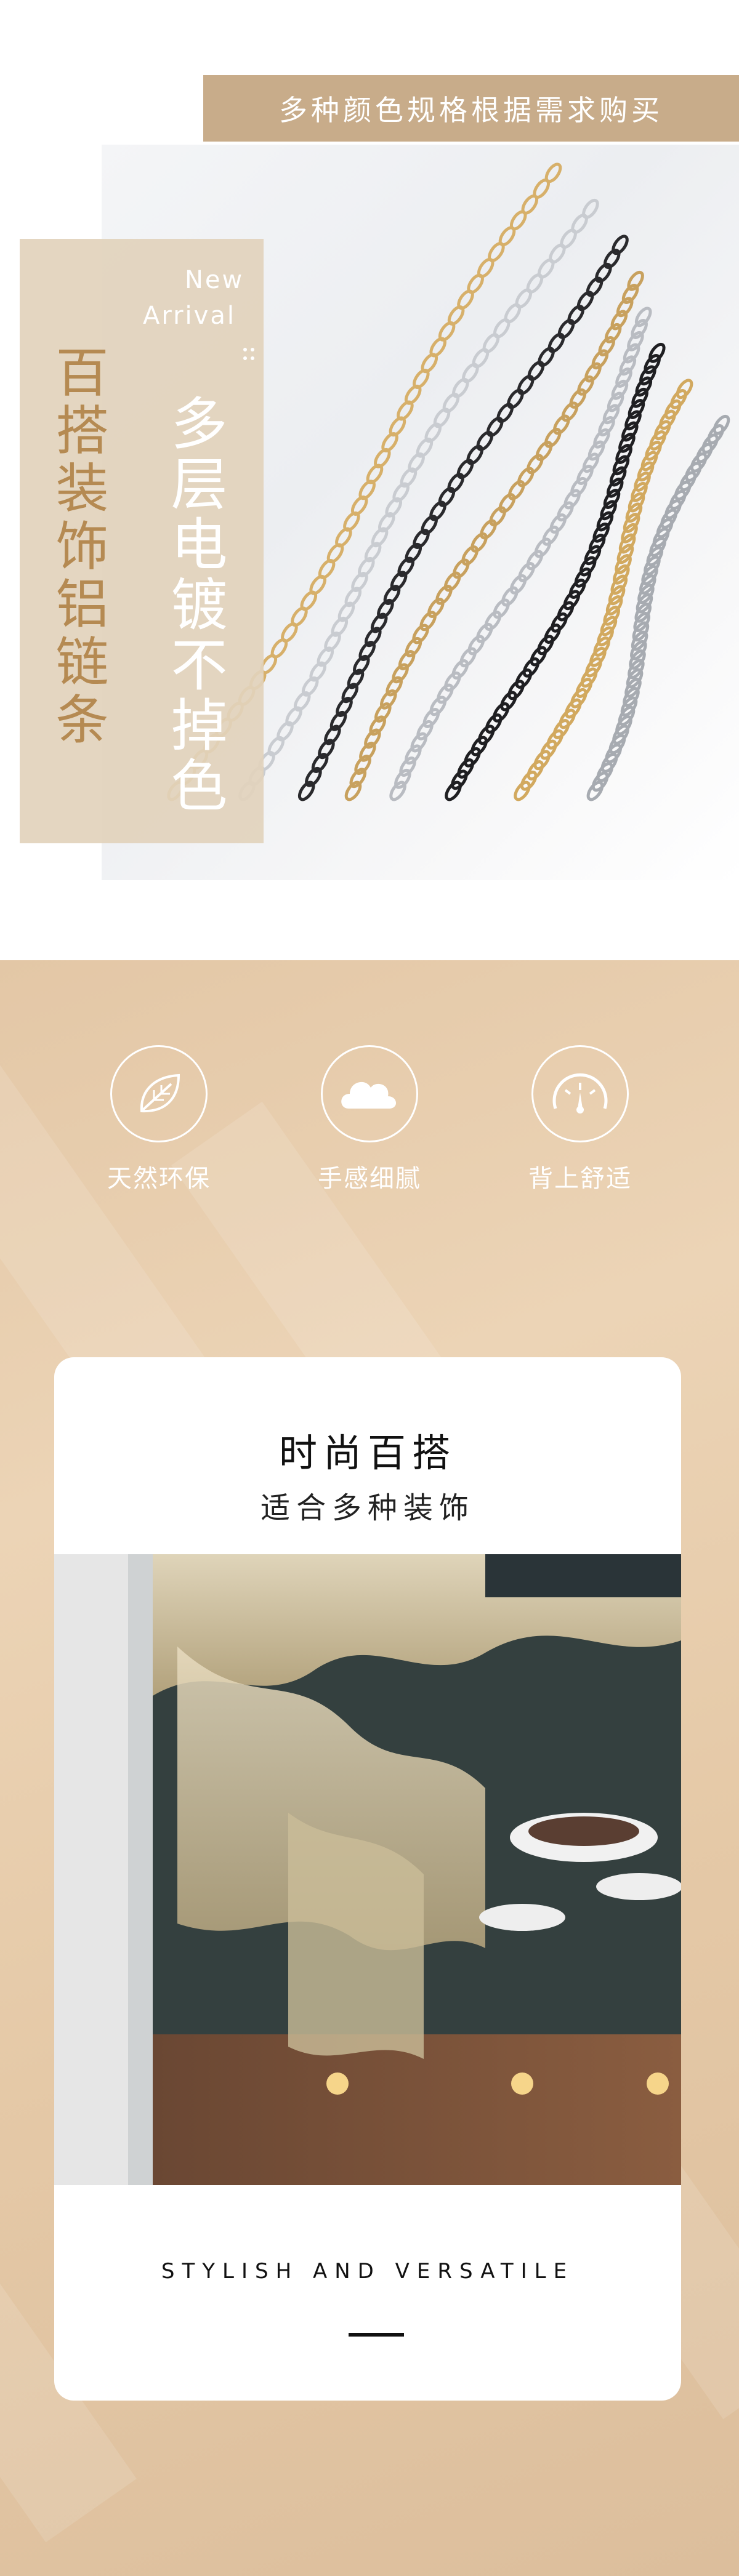 Image resolution: width=739 pixels, height=2576 pixels. Describe the element at coordinates (369, 1179) in the screenshot. I see `feature-soft-label: 手感细腻` at that location.